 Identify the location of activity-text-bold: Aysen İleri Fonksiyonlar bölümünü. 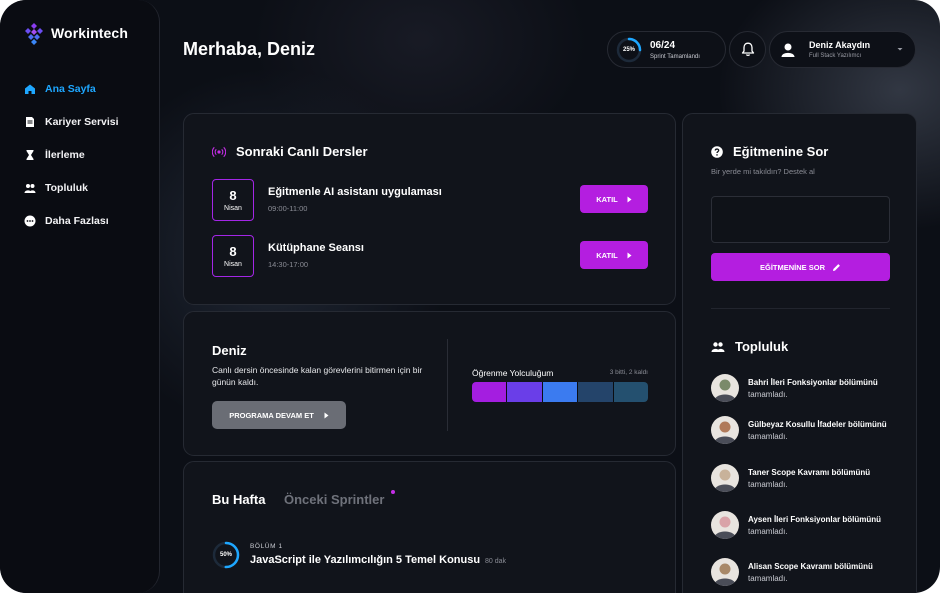
(815, 519).